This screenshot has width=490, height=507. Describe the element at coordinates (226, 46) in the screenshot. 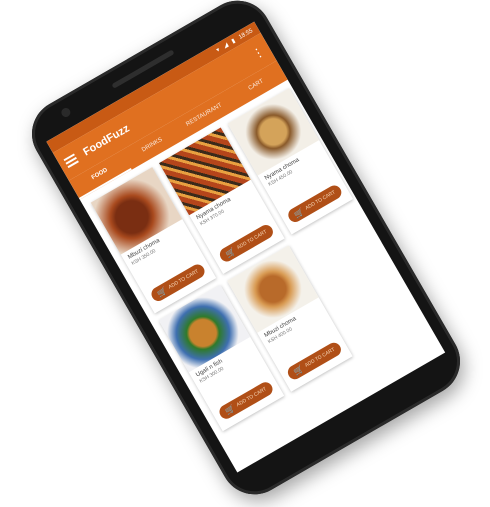

I see `signal-icon: ◢` at that location.